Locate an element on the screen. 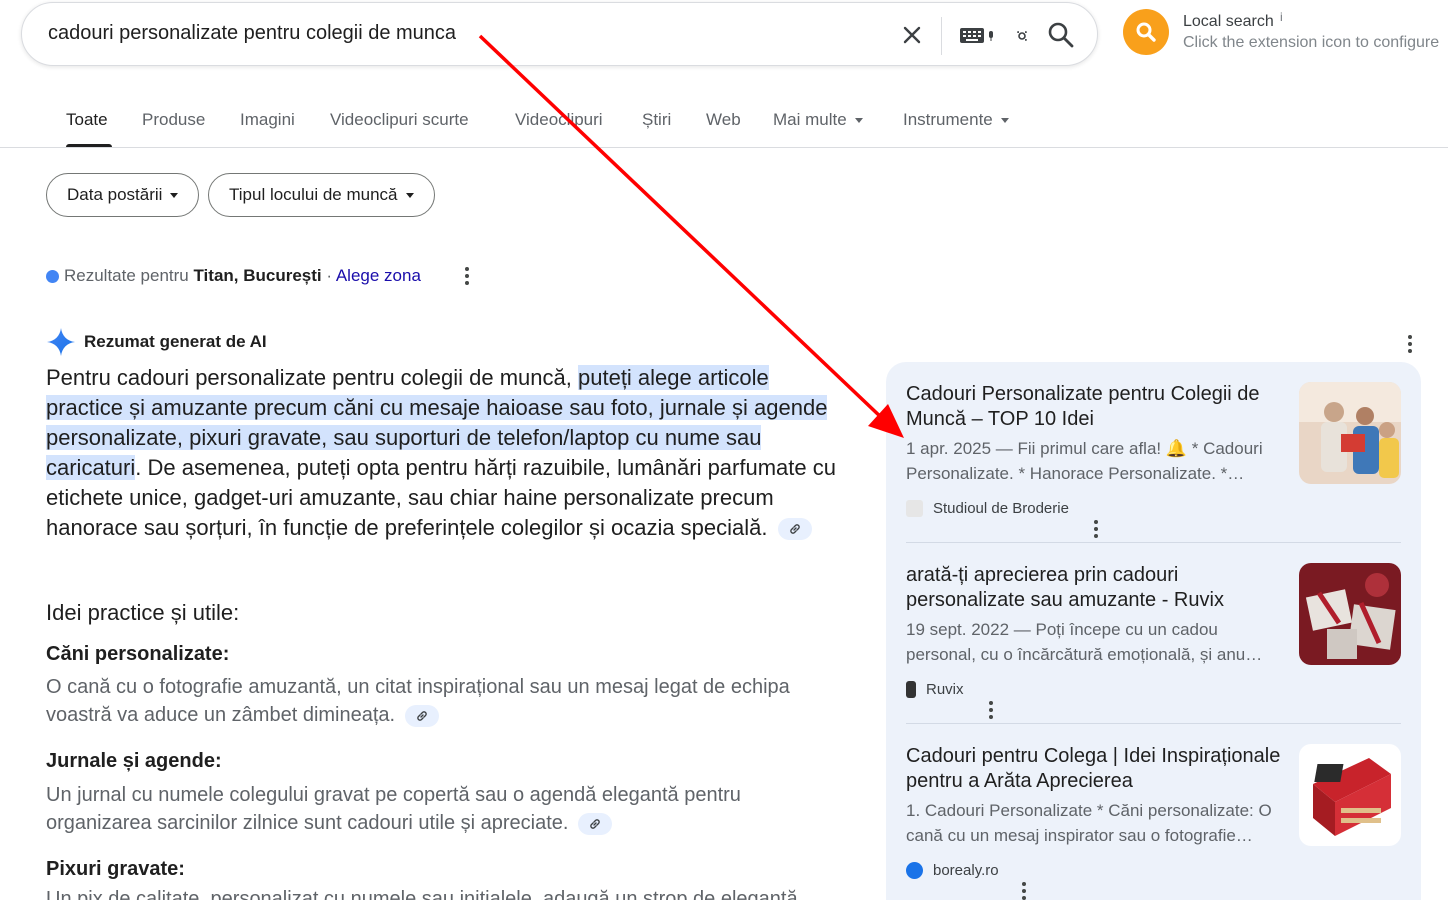 The height and width of the screenshot is (900, 1448). tab-videoclipuri-scurte: Videoclipuri scurte is located at coordinates (399, 120).